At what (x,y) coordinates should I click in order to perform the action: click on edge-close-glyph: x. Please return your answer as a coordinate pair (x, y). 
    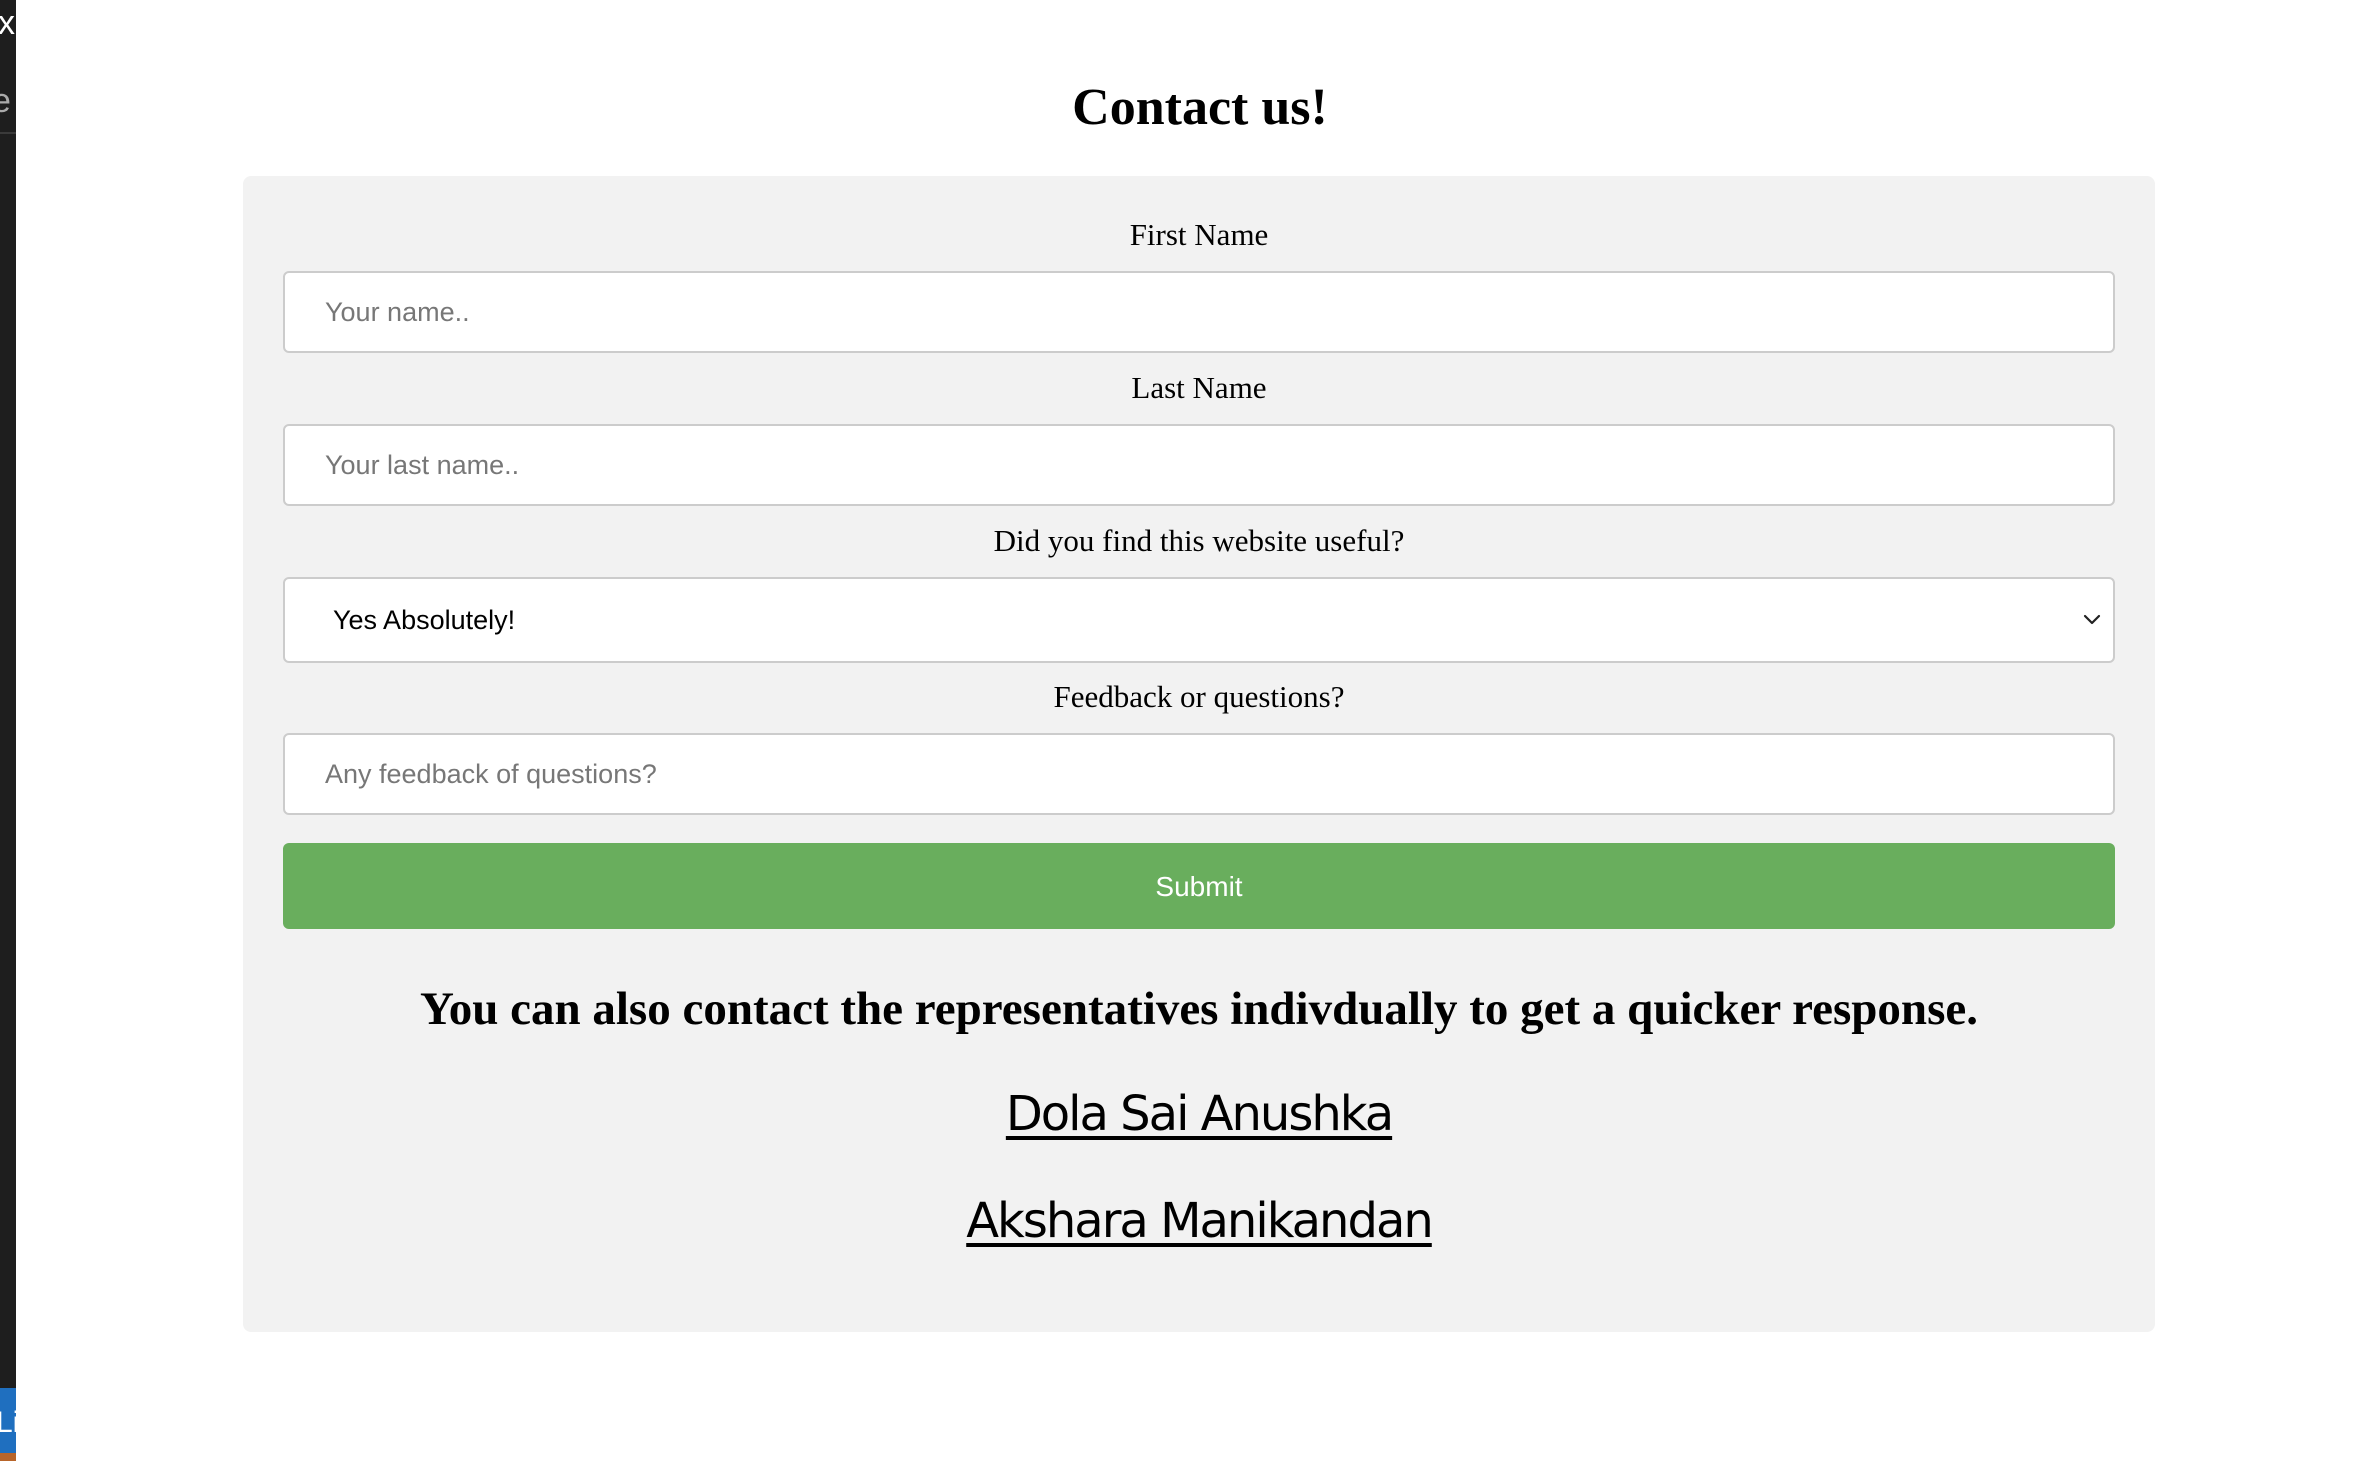
    Looking at the image, I should click on (7, 23).